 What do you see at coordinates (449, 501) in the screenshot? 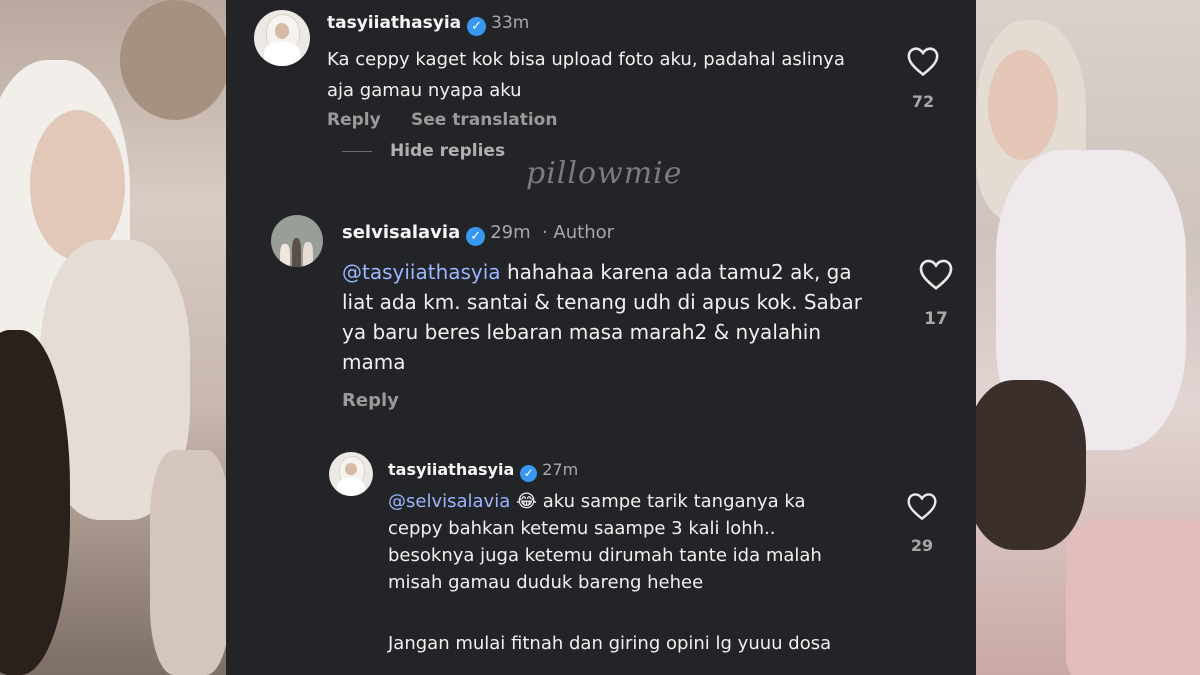
I see `mention-link: @selvisalavia` at bounding box center [449, 501].